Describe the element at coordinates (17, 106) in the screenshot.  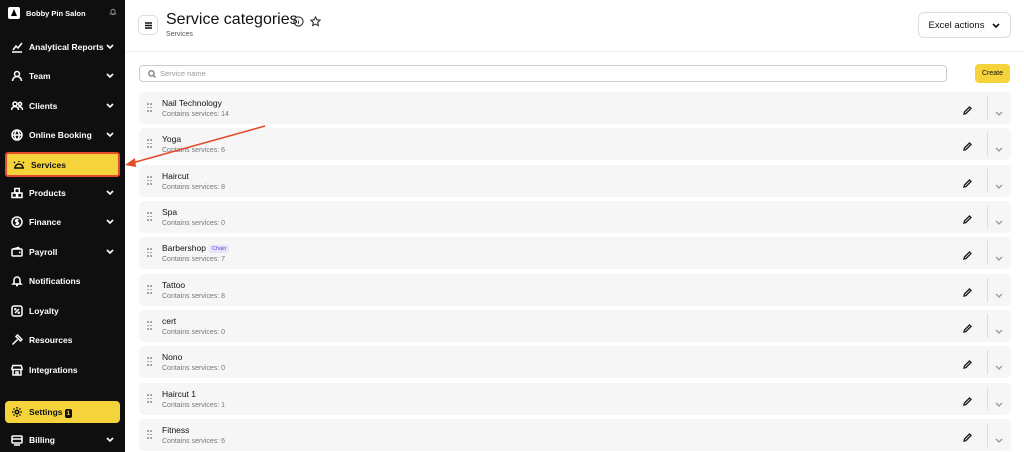
I see `users-icon` at that location.